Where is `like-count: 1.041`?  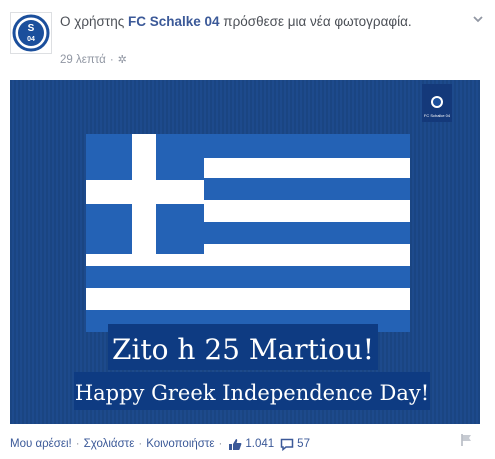
like-count: 1.041 is located at coordinates (251, 444).